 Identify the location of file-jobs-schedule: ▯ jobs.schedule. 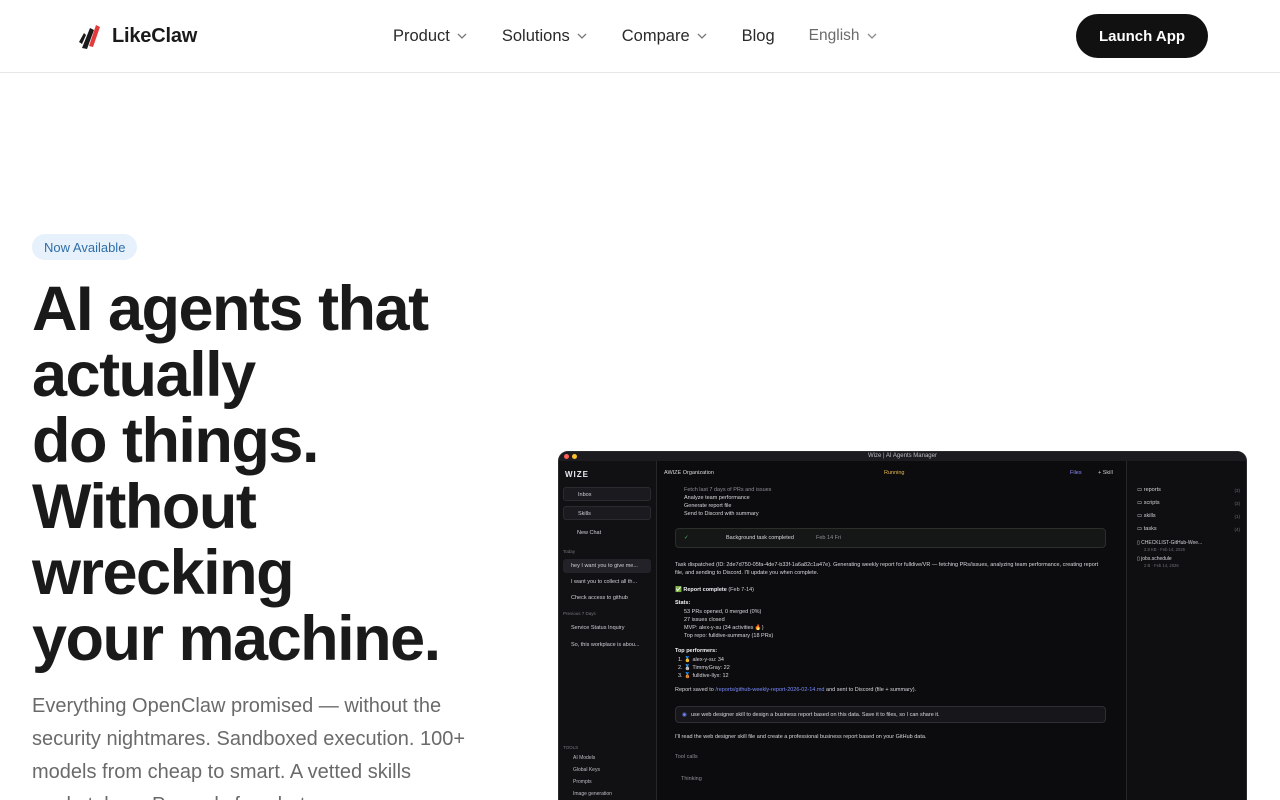
(1154, 559).